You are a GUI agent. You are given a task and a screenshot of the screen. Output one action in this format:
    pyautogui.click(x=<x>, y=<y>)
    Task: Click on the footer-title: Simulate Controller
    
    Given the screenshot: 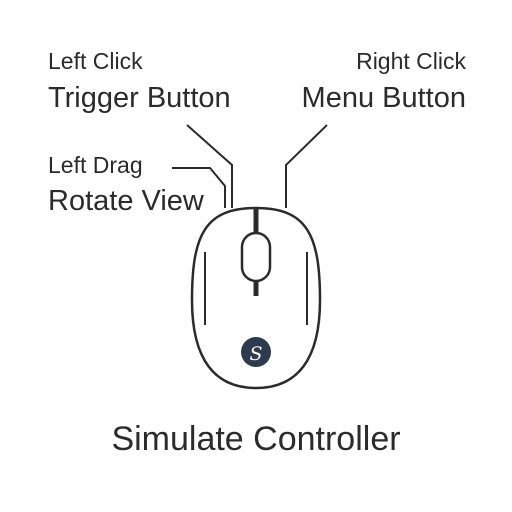 What is the action you would take?
    pyautogui.click(x=256, y=439)
    